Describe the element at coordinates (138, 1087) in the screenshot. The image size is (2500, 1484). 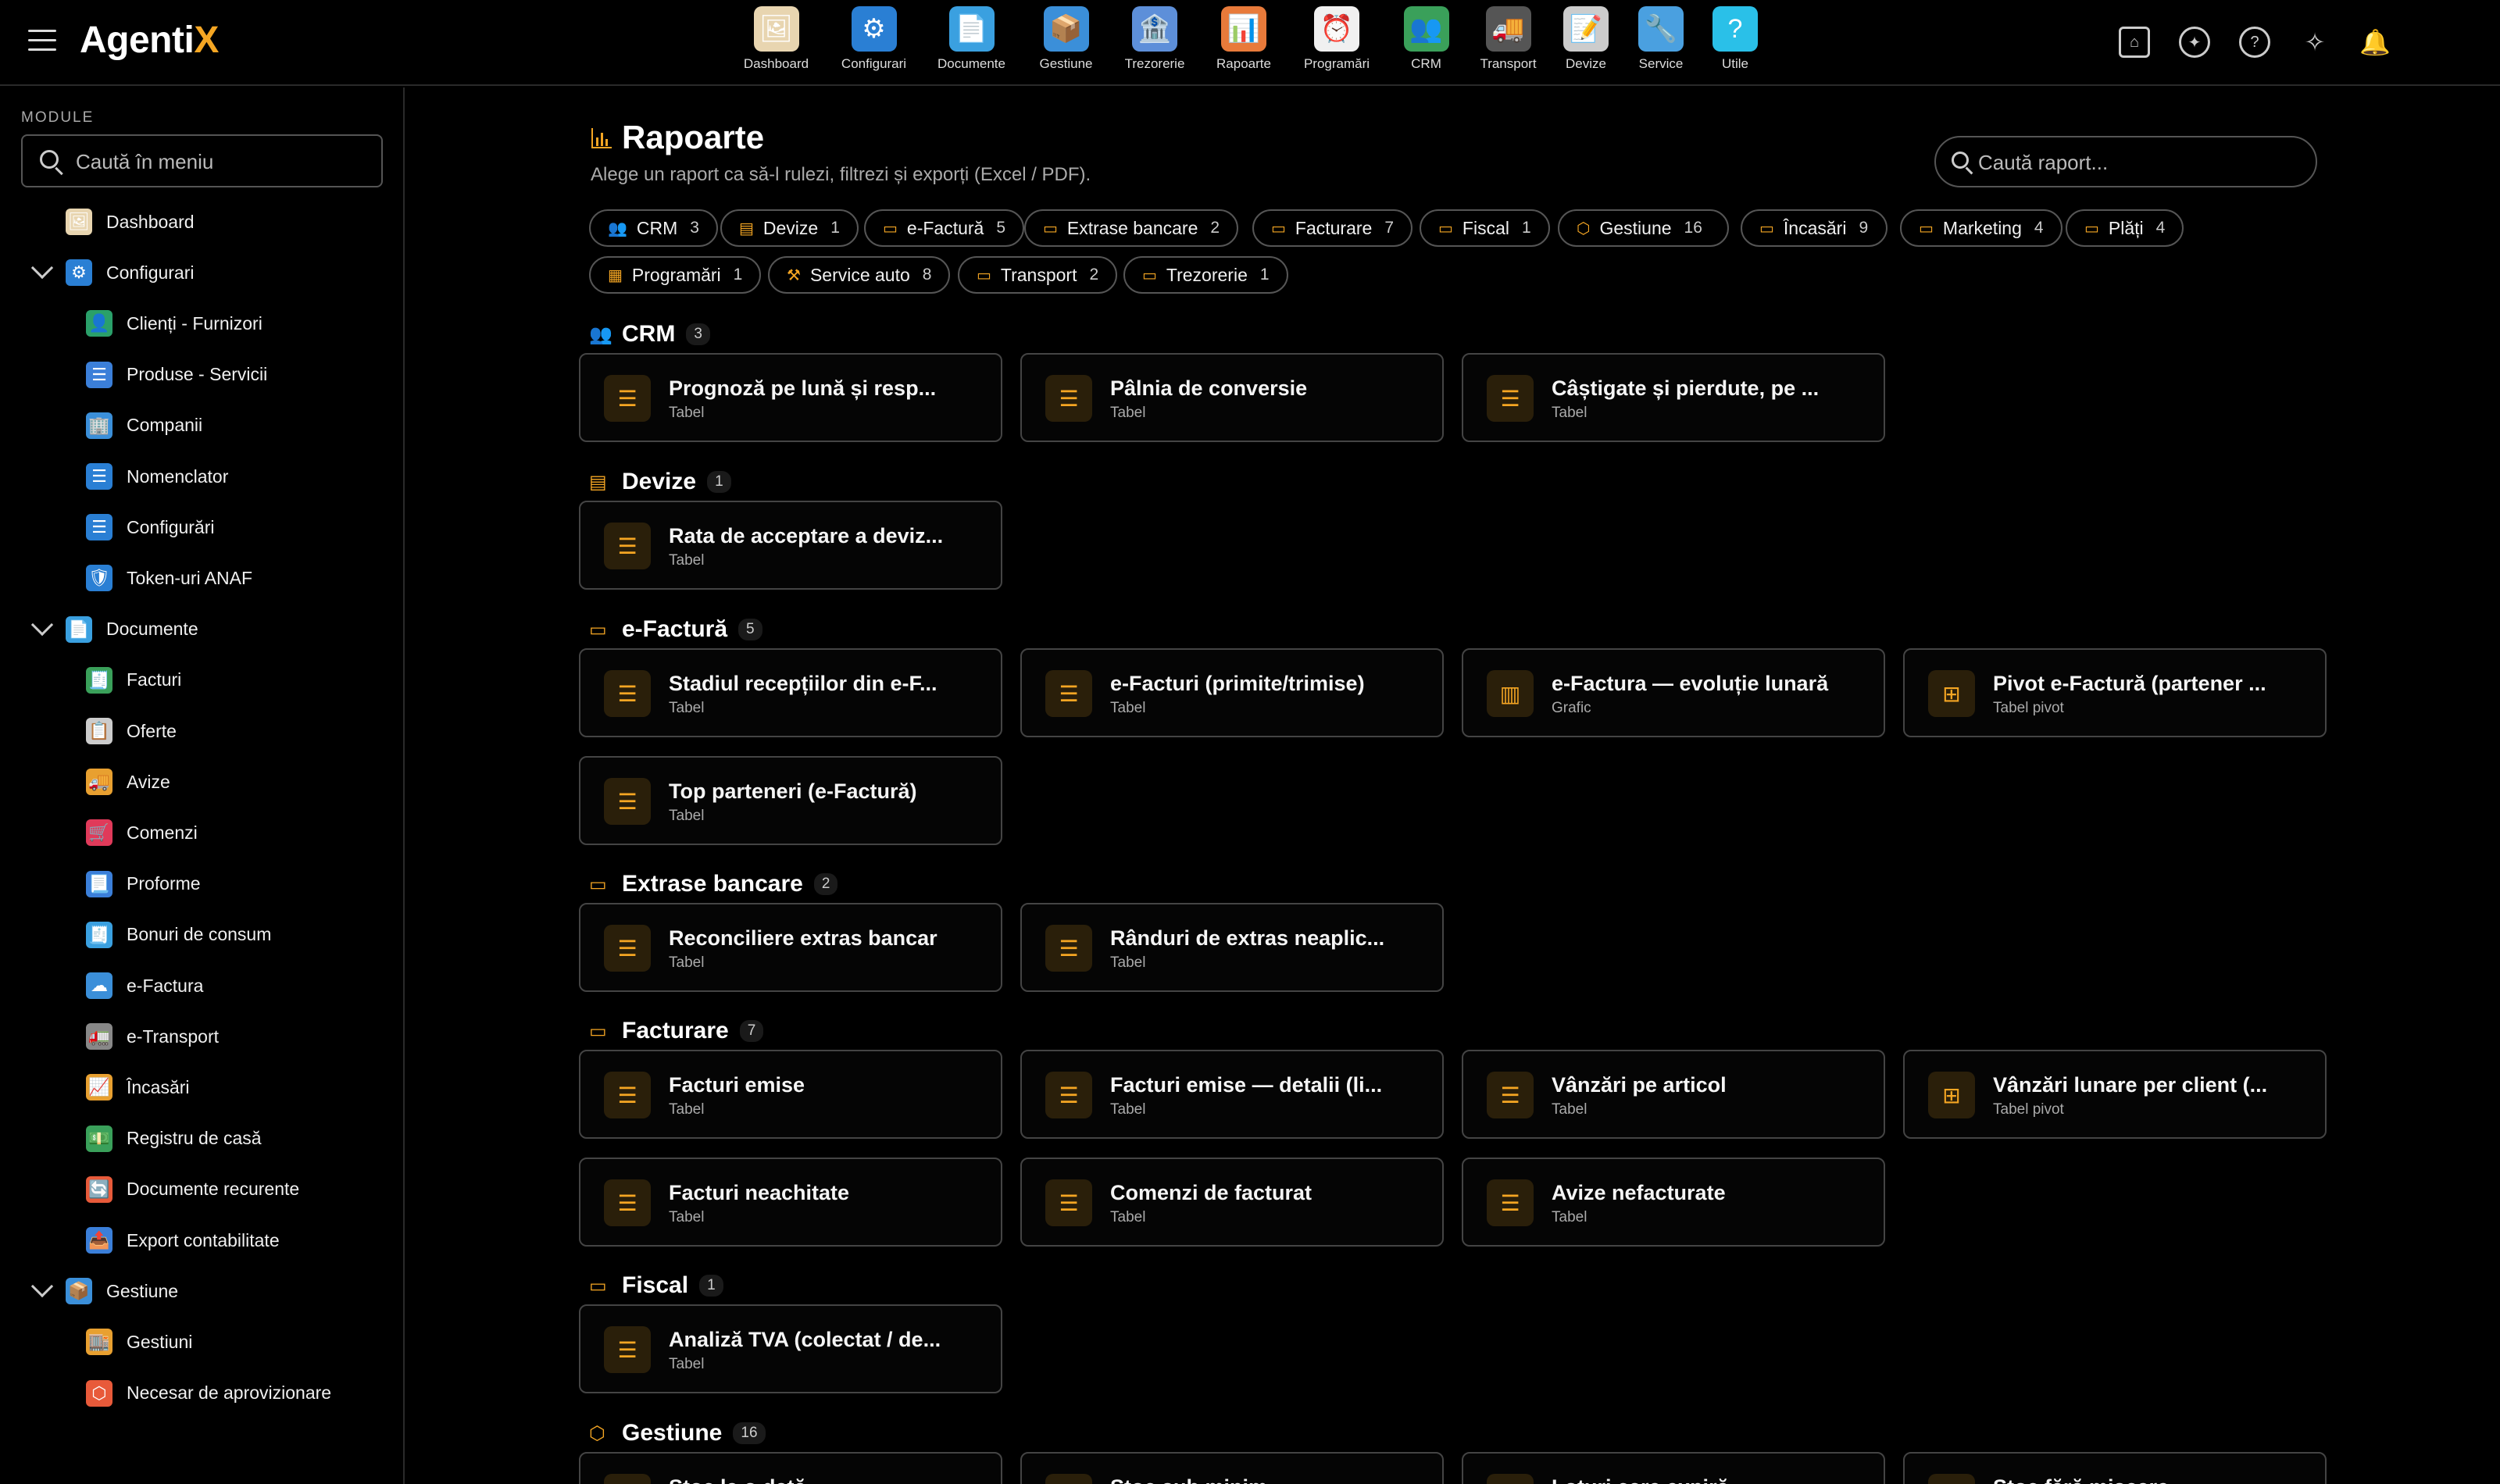
I see `sidebar-item: 📈 Încasări` at that location.